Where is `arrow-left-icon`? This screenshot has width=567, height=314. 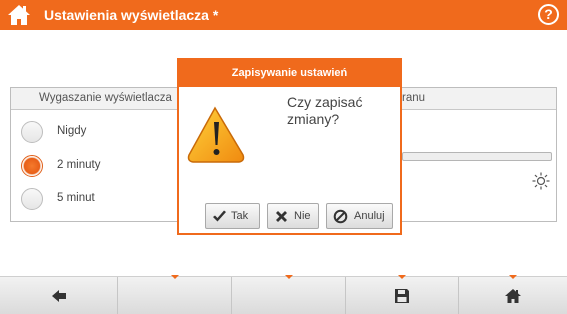
arrow-left-icon is located at coordinates (58, 296).